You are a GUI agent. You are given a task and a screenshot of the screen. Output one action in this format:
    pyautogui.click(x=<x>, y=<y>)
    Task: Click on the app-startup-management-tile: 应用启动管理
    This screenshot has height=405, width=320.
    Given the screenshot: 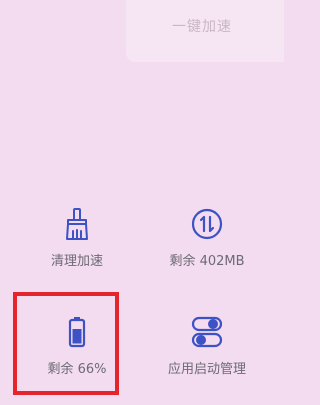 What is the action you would take?
    pyautogui.click(x=207, y=359)
    